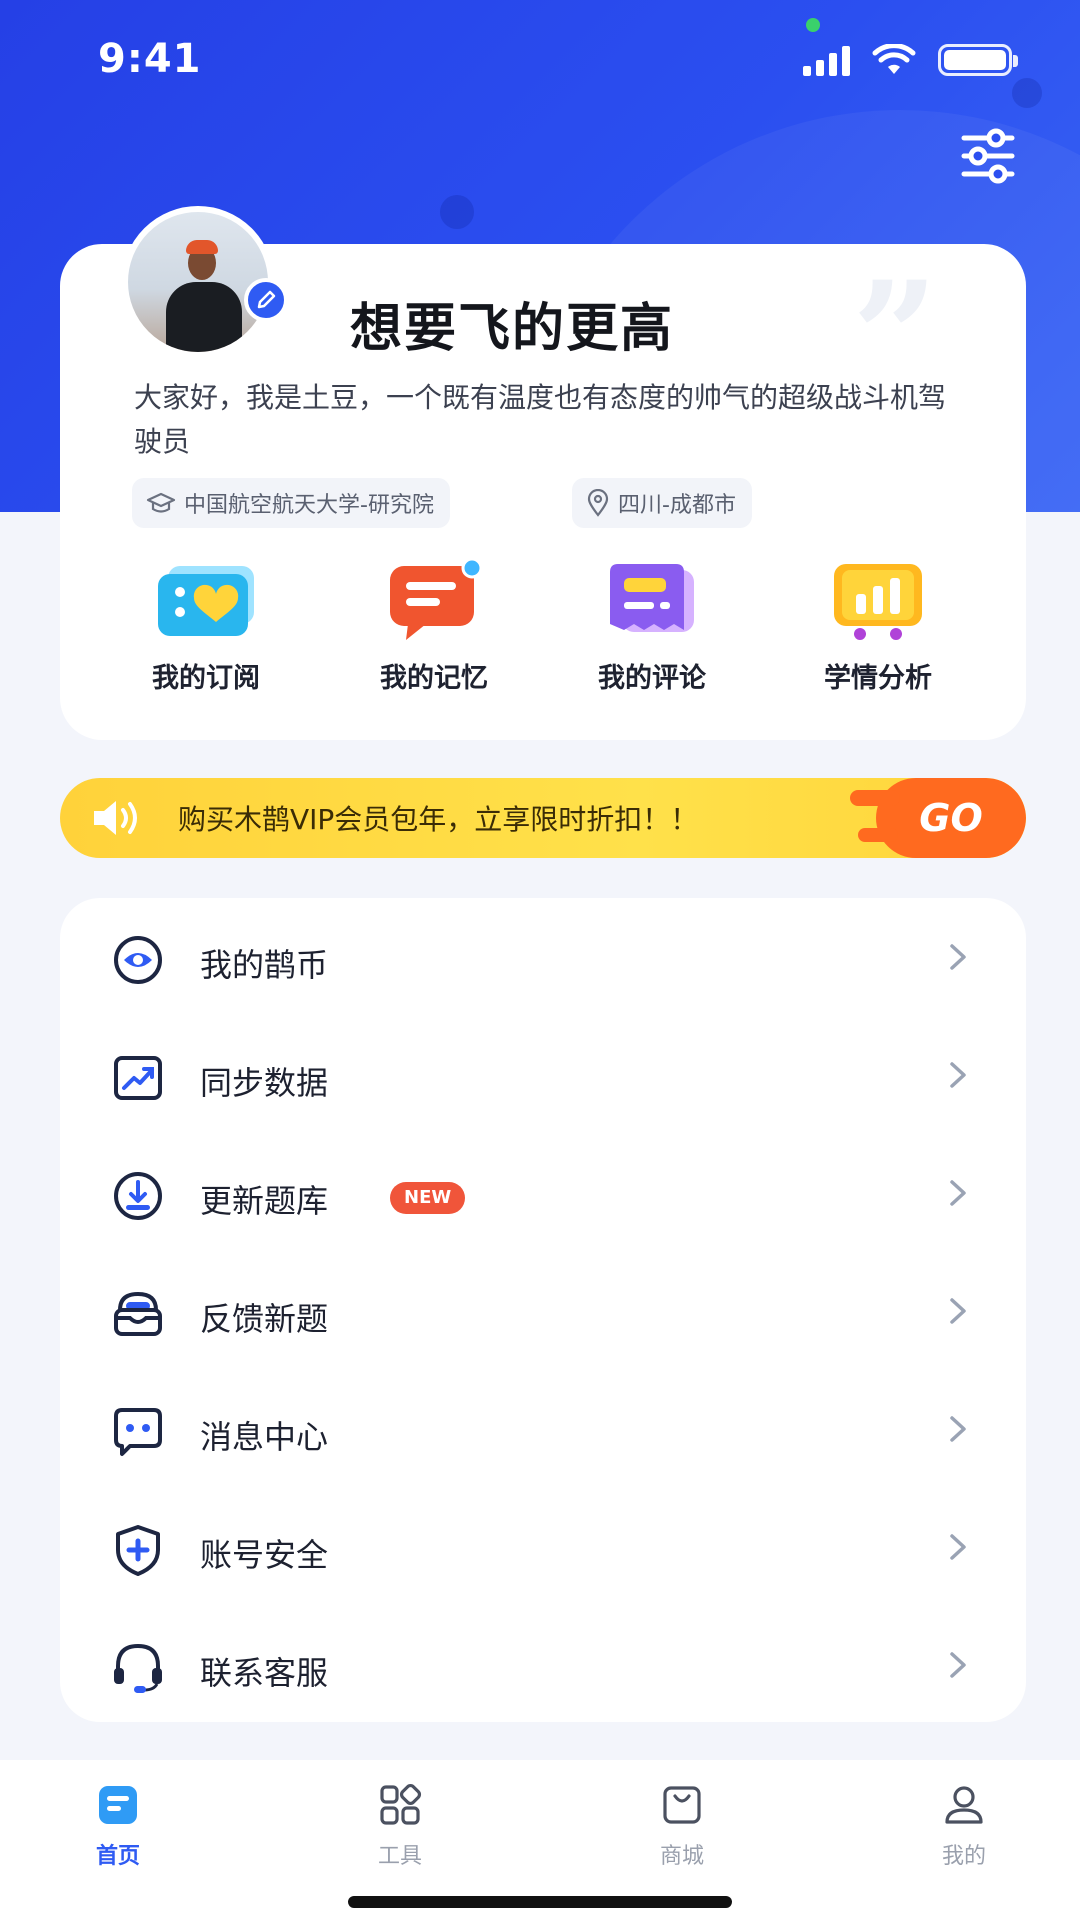 This screenshot has width=1080, height=1920. I want to click on vip-go-button: GO, so click(938, 818).